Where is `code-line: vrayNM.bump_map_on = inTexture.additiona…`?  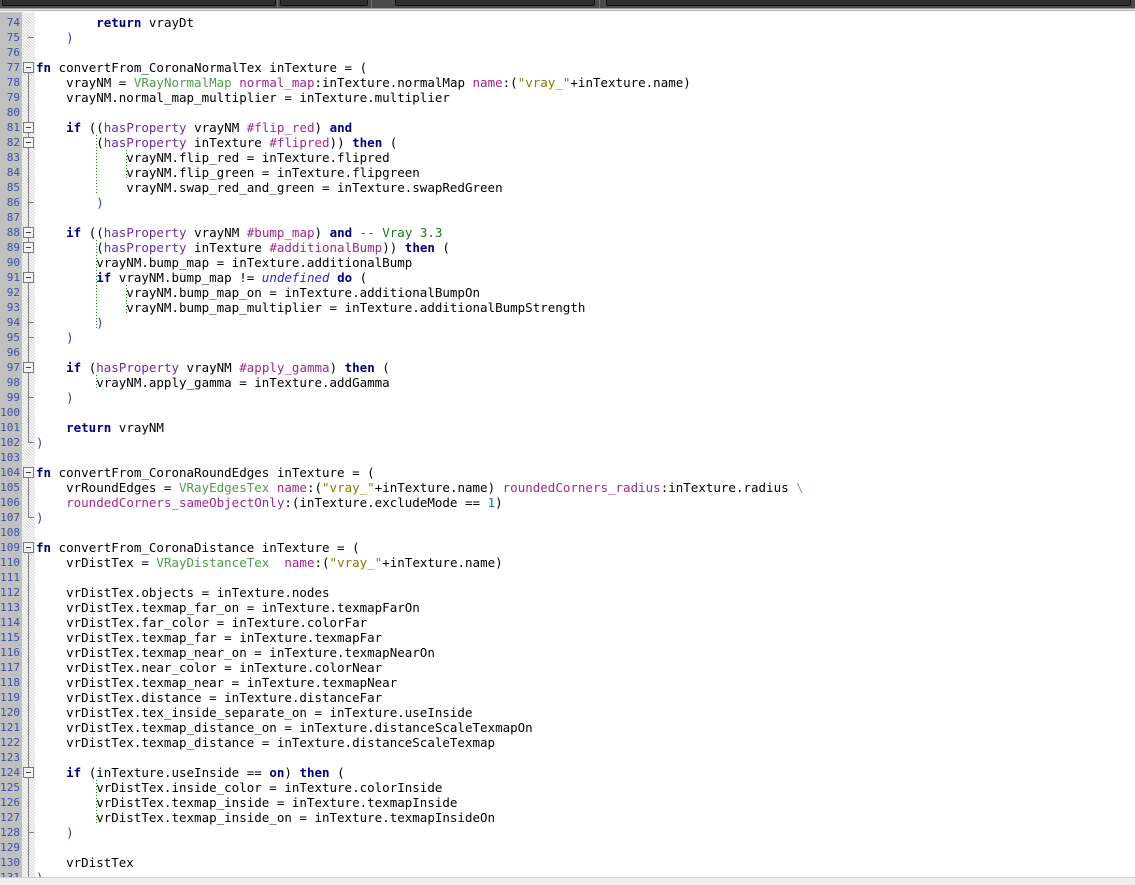 code-line: vrayNM.bump_map_on = inTexture.additiona… is located at coordinates (258, 292).